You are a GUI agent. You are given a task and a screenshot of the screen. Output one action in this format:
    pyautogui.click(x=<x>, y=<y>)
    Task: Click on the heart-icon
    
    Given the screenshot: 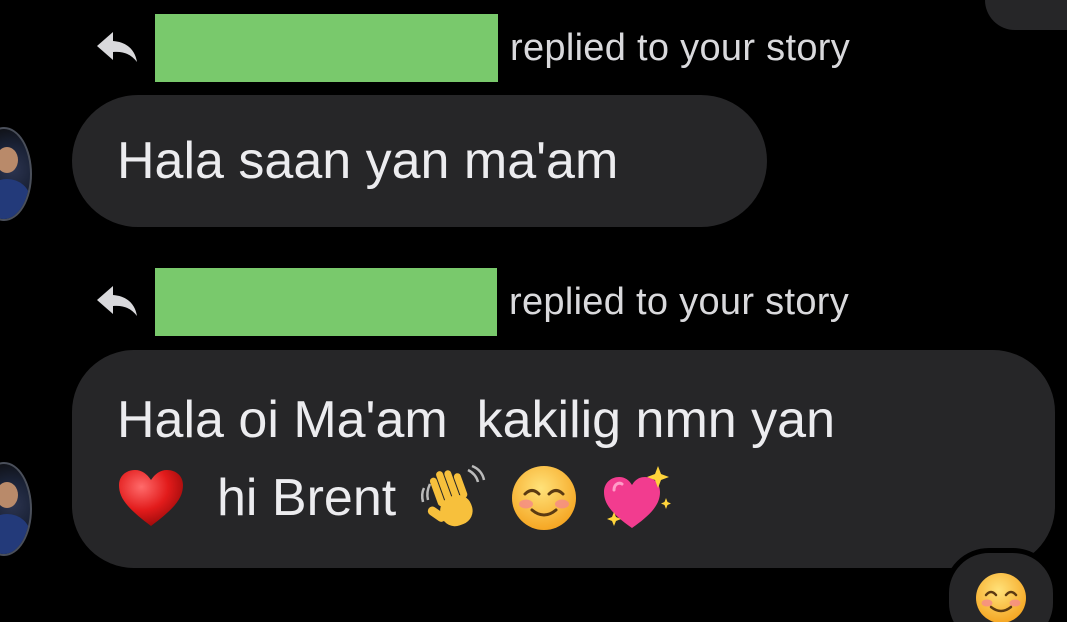 What is the action you would take?
    pyautogui.click(x=151, y=498)
    